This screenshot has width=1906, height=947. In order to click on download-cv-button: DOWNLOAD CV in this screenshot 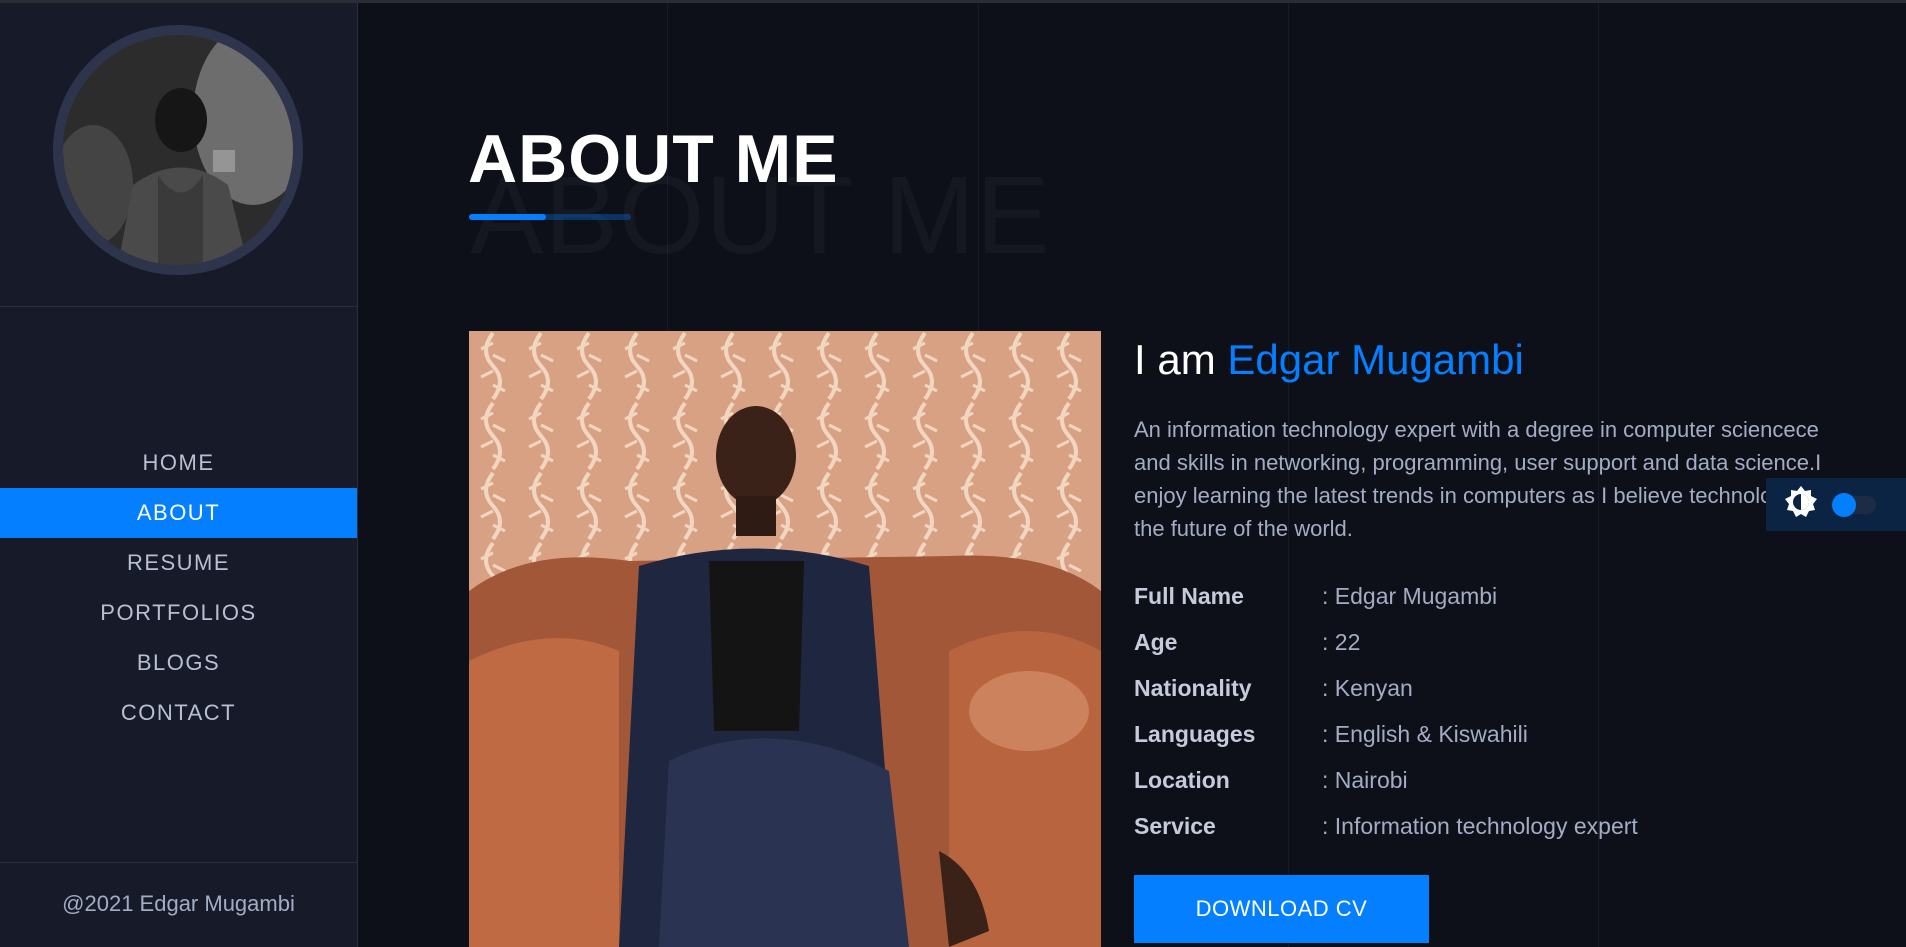, I will do `click(1281, 909)`.